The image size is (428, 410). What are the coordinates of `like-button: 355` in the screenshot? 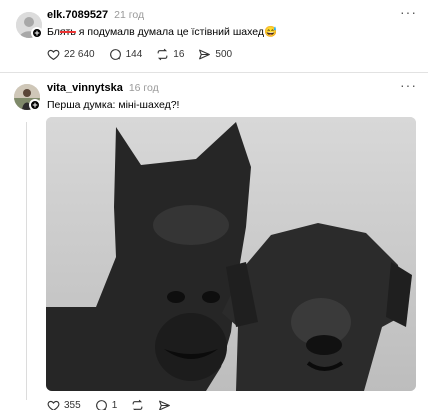 It's located at (64, 404).